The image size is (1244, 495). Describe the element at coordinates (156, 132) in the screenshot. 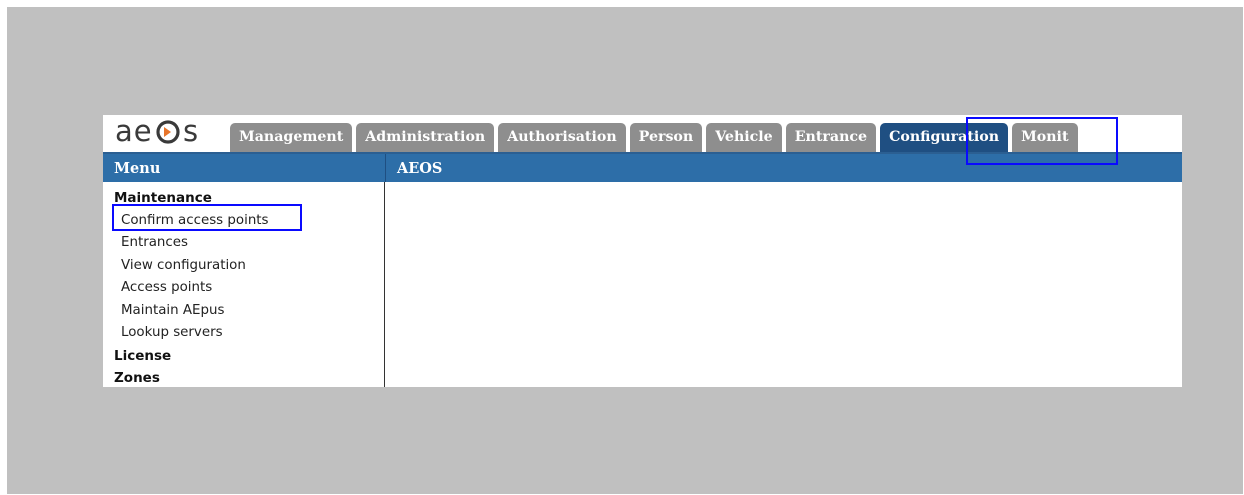

I see `aeos-logo: ae s` at that location.